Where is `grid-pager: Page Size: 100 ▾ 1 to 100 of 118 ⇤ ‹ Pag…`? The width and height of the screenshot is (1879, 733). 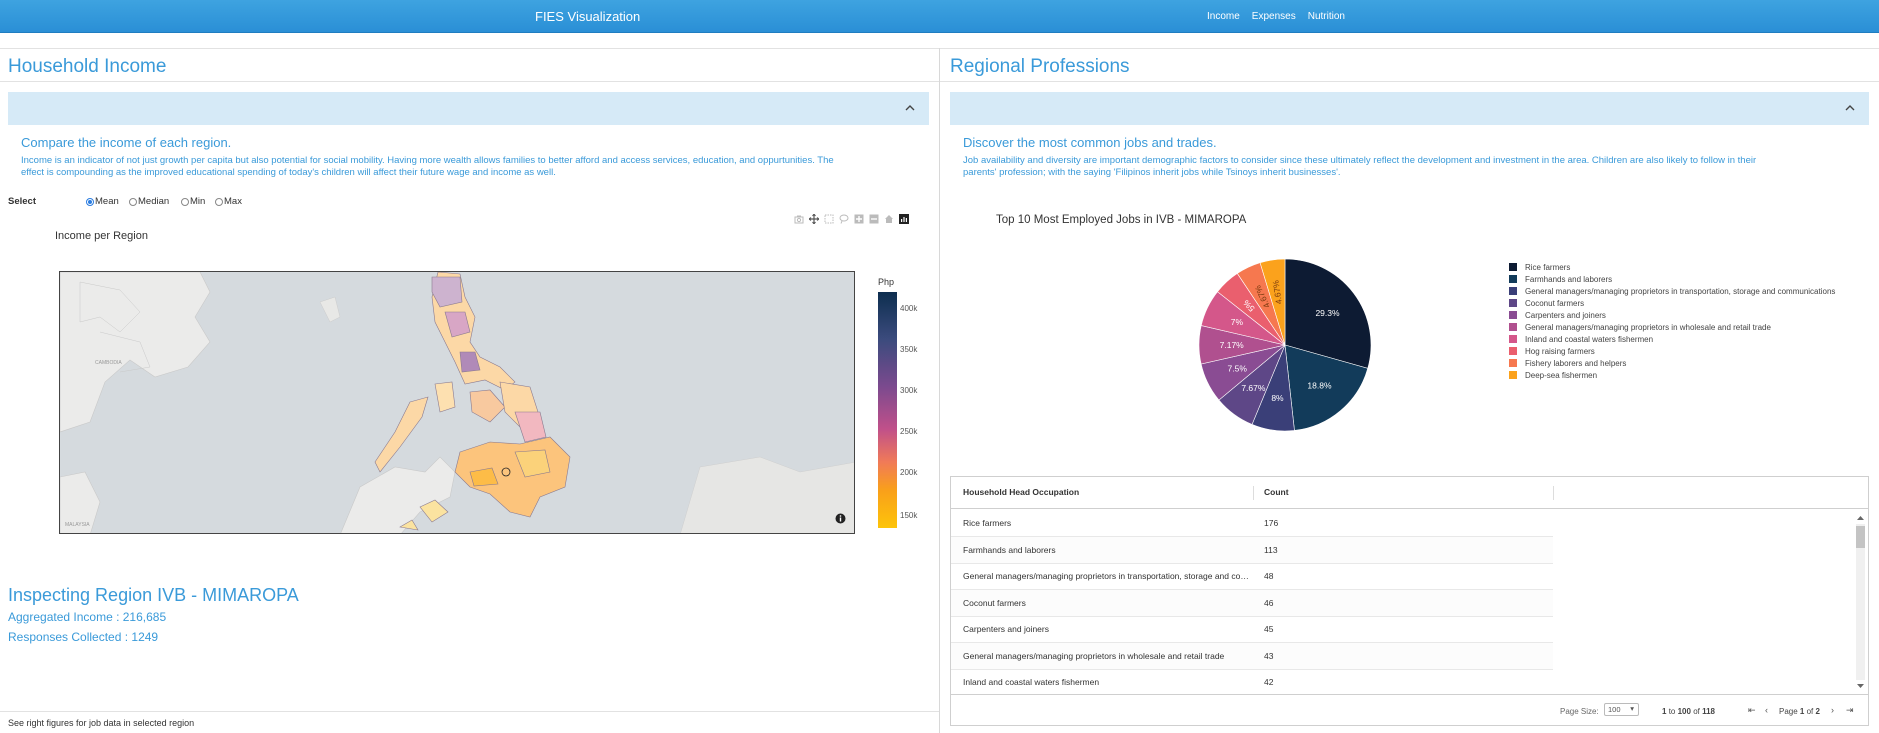 grid-pager: Page Size: 100 ▾ 1 to 100 of 118 ⇤ ‹ Pag… is located at coordinates (1409, 710).